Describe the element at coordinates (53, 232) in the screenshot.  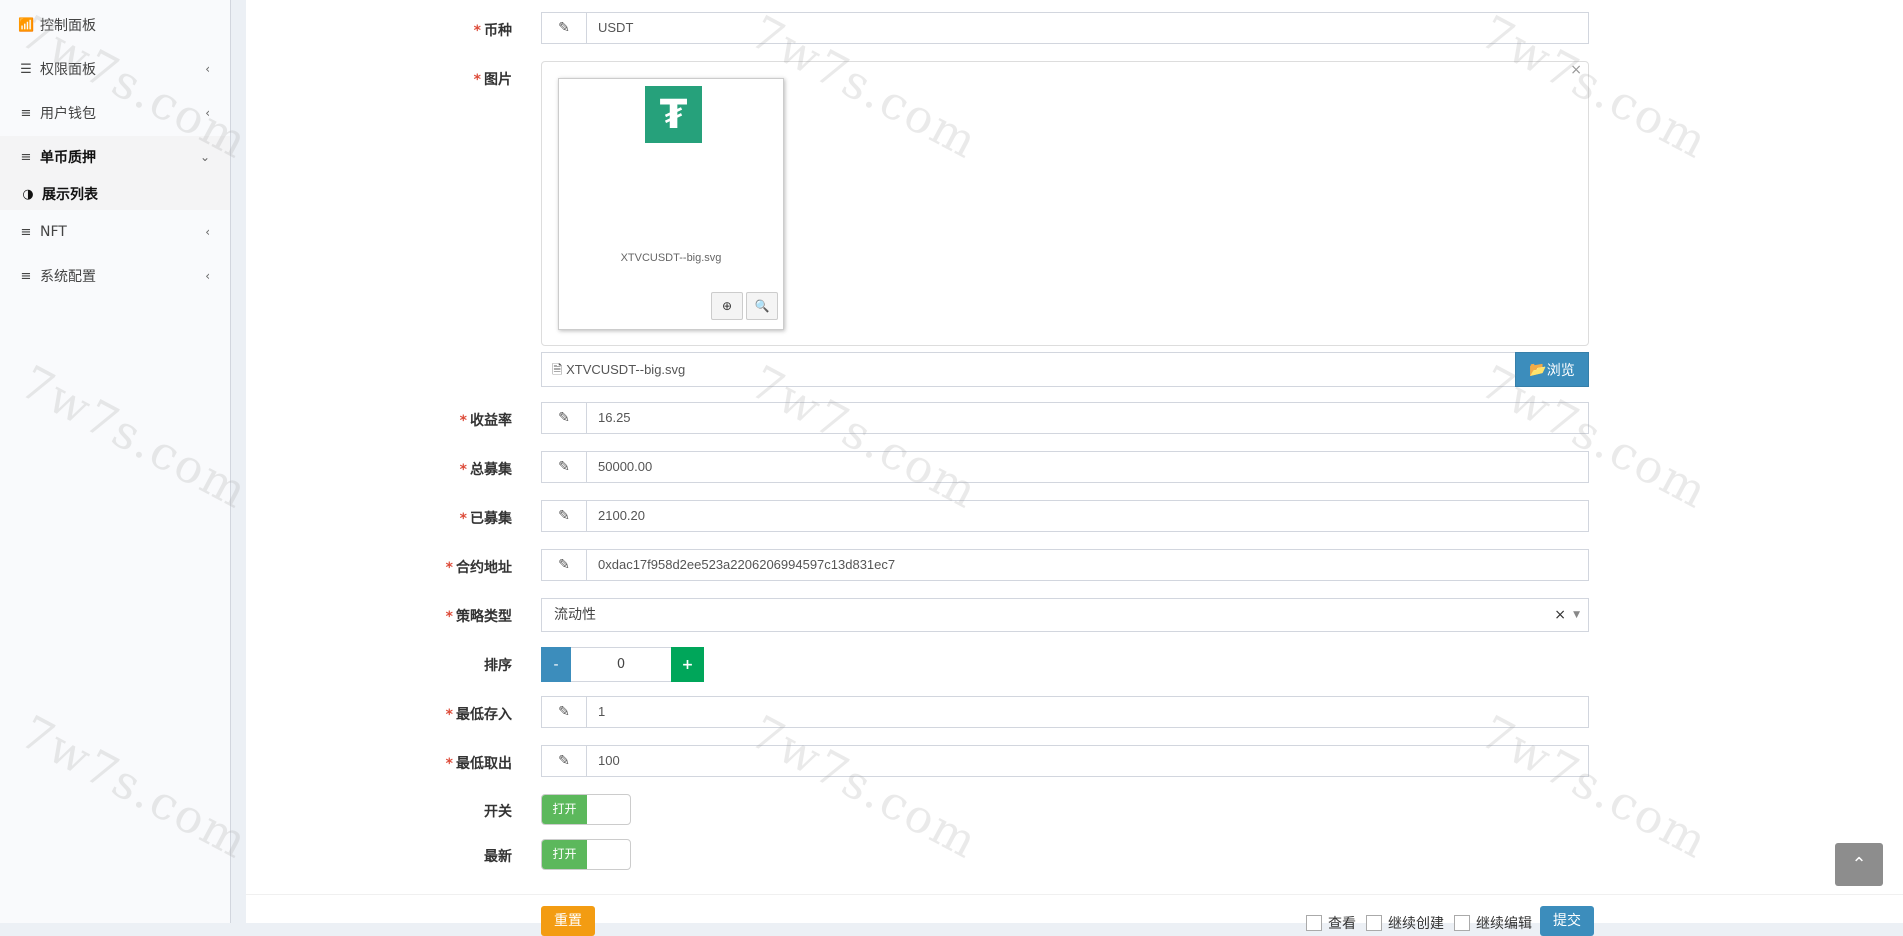
I see `sidebar-item-label: NFT` at that location.